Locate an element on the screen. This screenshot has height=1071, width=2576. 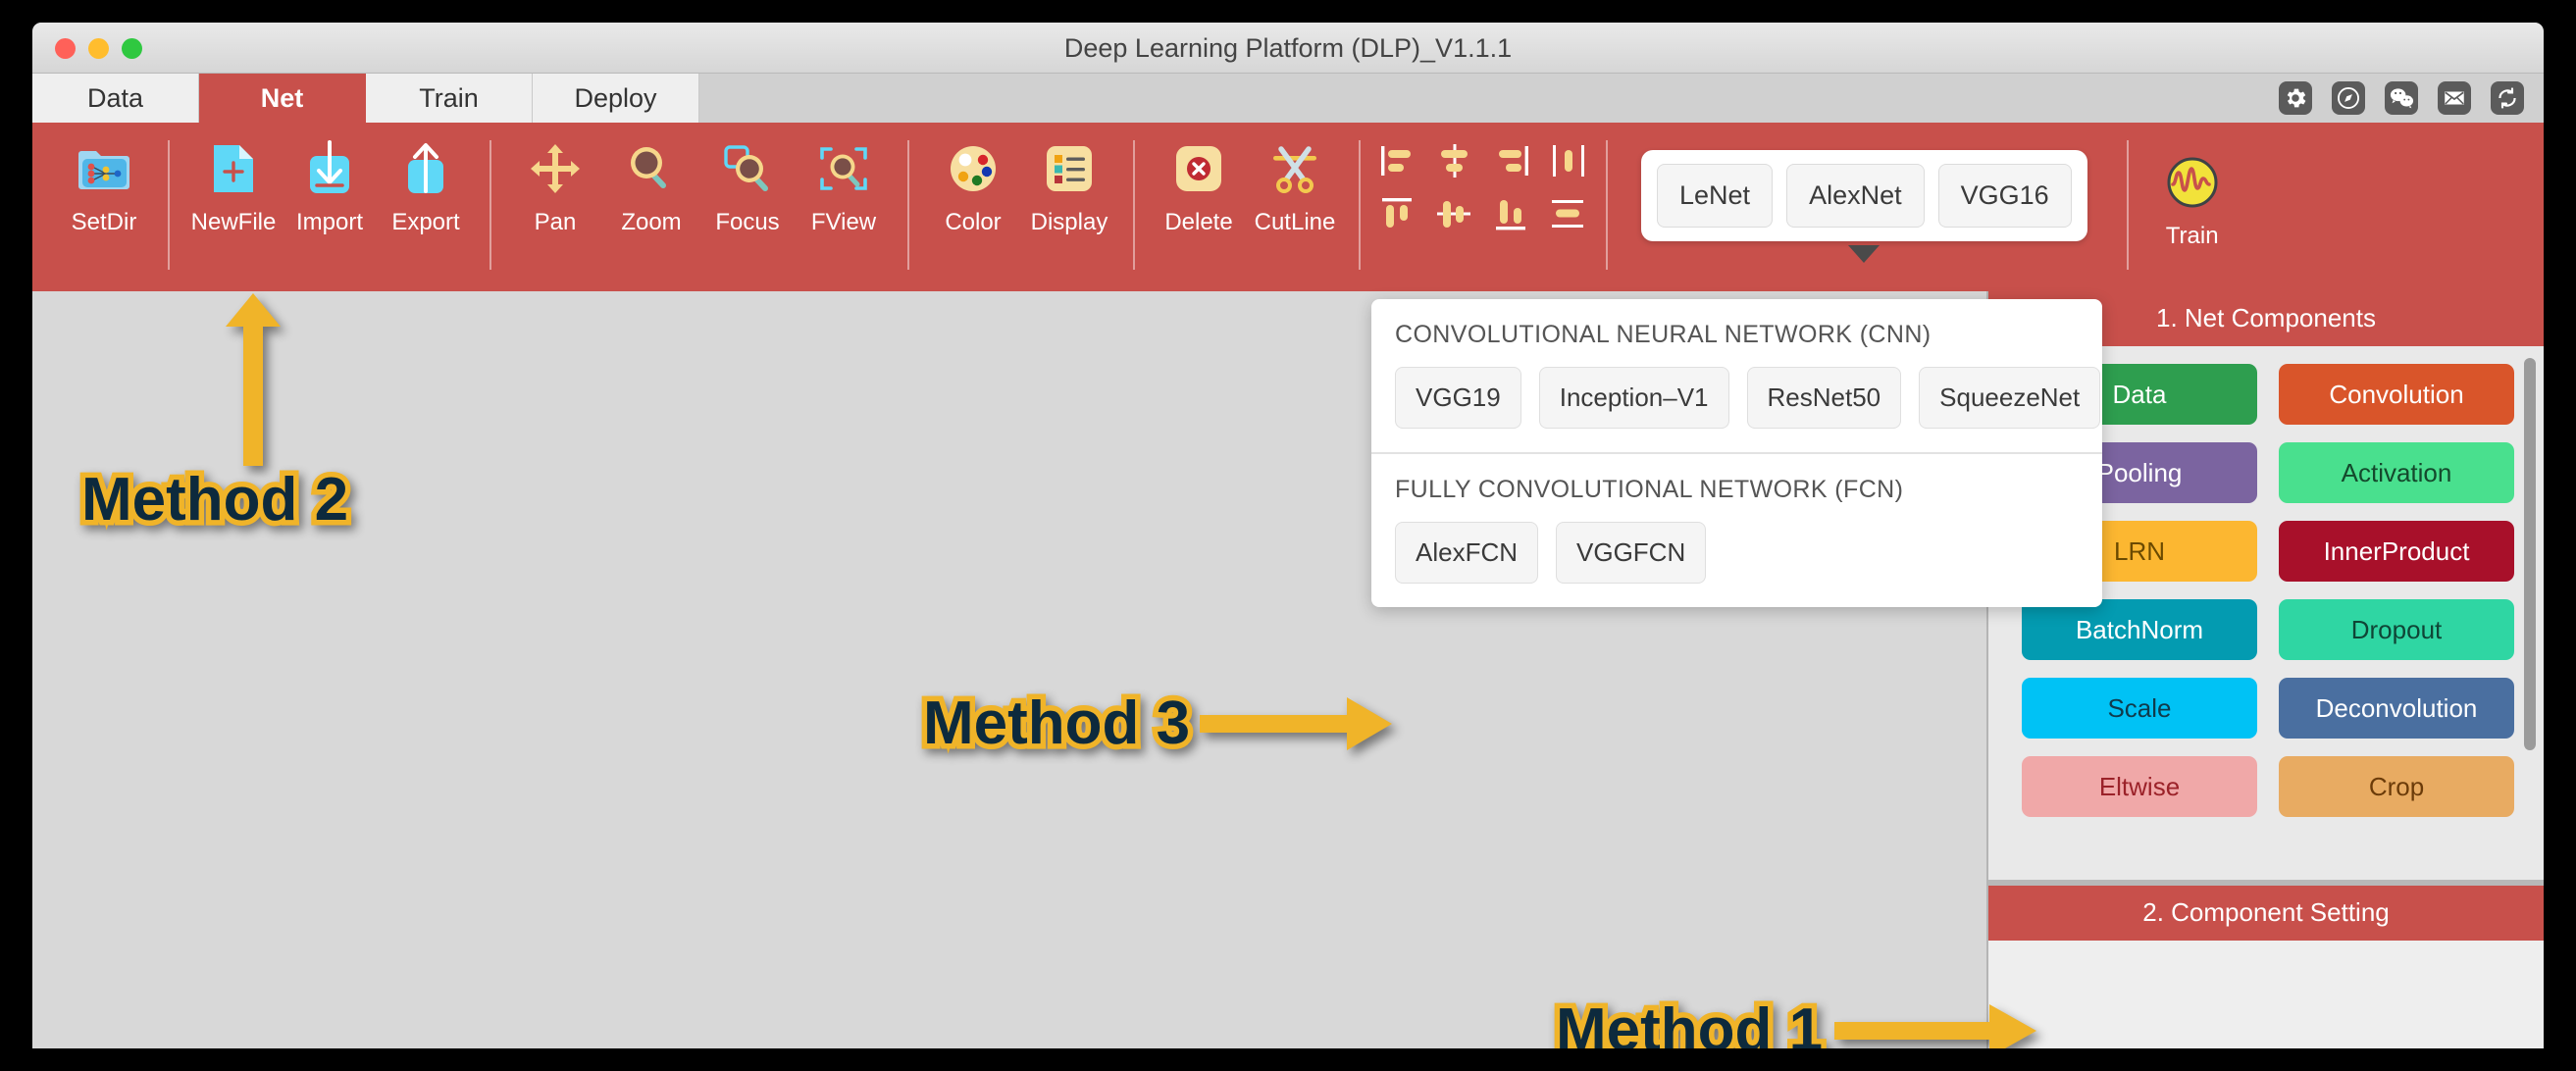
new-file-icon is located at coordinates (233, 168).